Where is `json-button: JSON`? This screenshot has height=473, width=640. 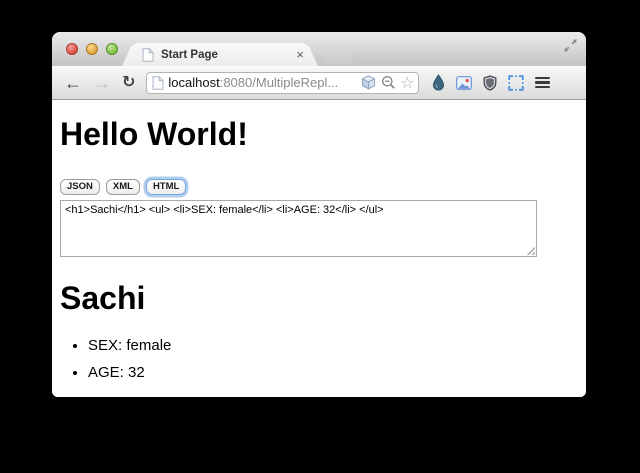
json-button: JSON is located at coordinates (80, 187).